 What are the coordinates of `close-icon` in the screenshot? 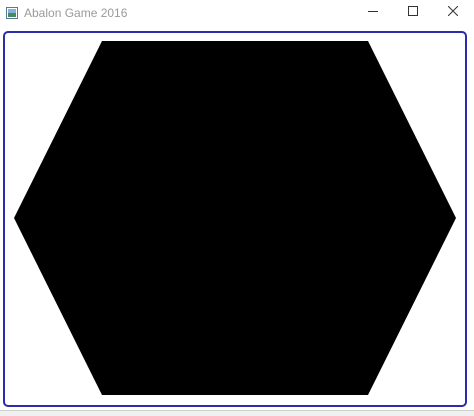 It's located at (453, 12).